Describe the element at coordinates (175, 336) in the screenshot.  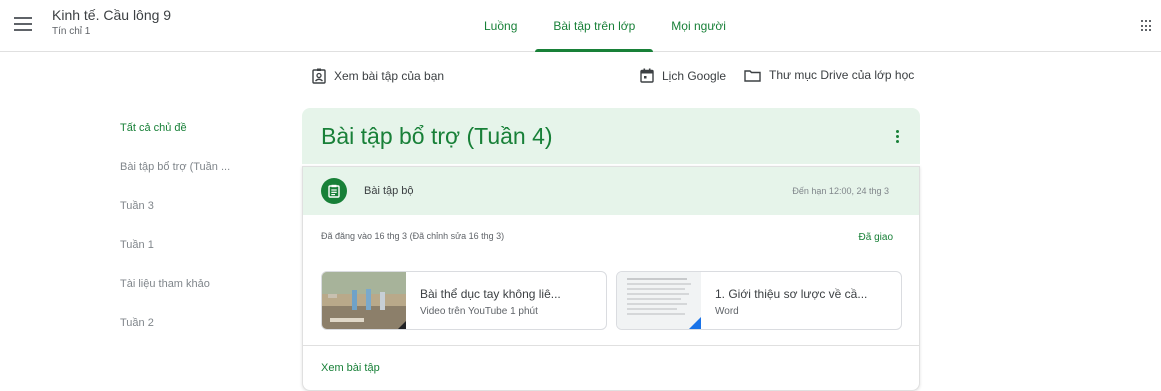
I see `topic-item: Tuần 2` at that location.